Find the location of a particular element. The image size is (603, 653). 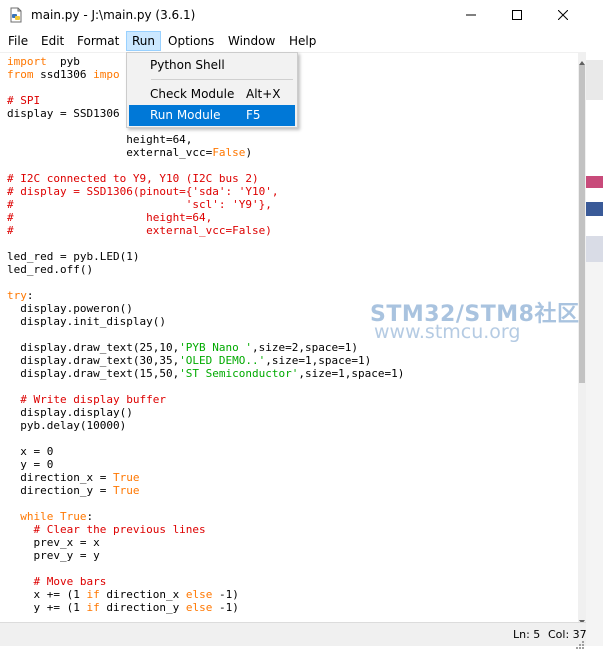

code-token: external_vcc= is located at coordinates (110, 152).